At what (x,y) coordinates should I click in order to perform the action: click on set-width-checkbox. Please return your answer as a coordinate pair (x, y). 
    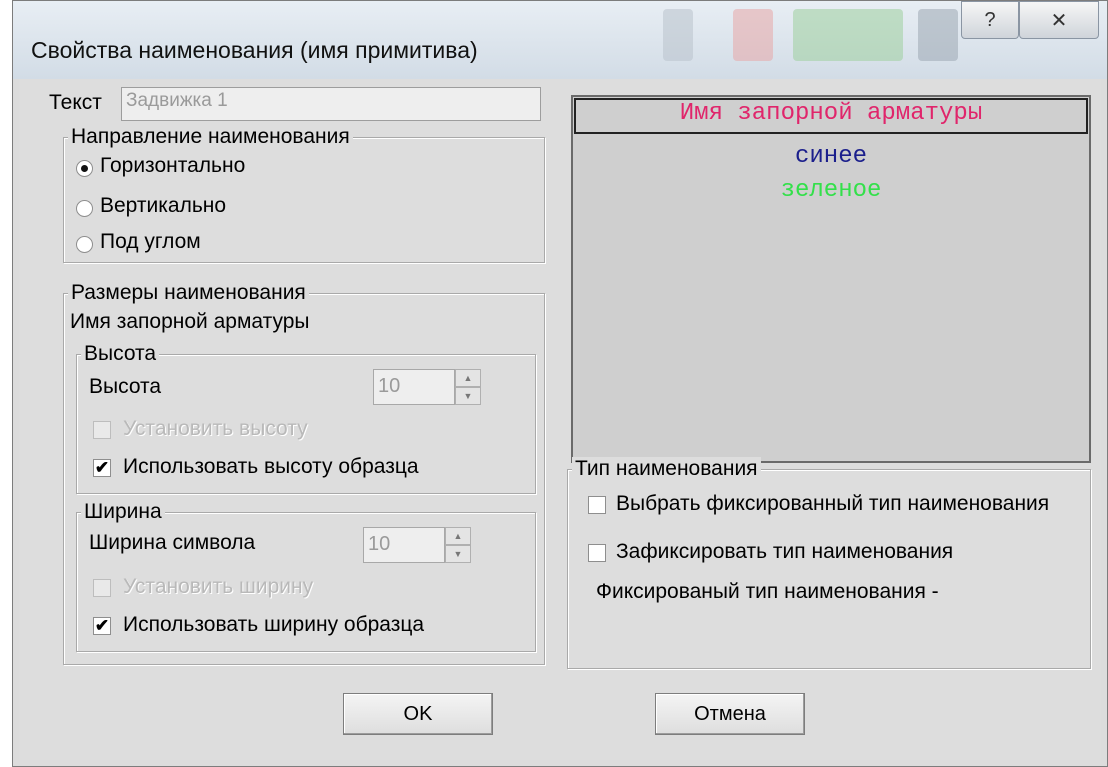
    Looking at the image, I should click on (102, 588).